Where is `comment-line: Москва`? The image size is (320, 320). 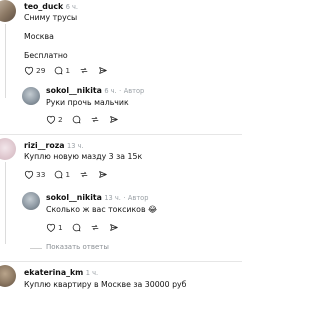 comment-line: Москва is located at coordinates (39, 36).